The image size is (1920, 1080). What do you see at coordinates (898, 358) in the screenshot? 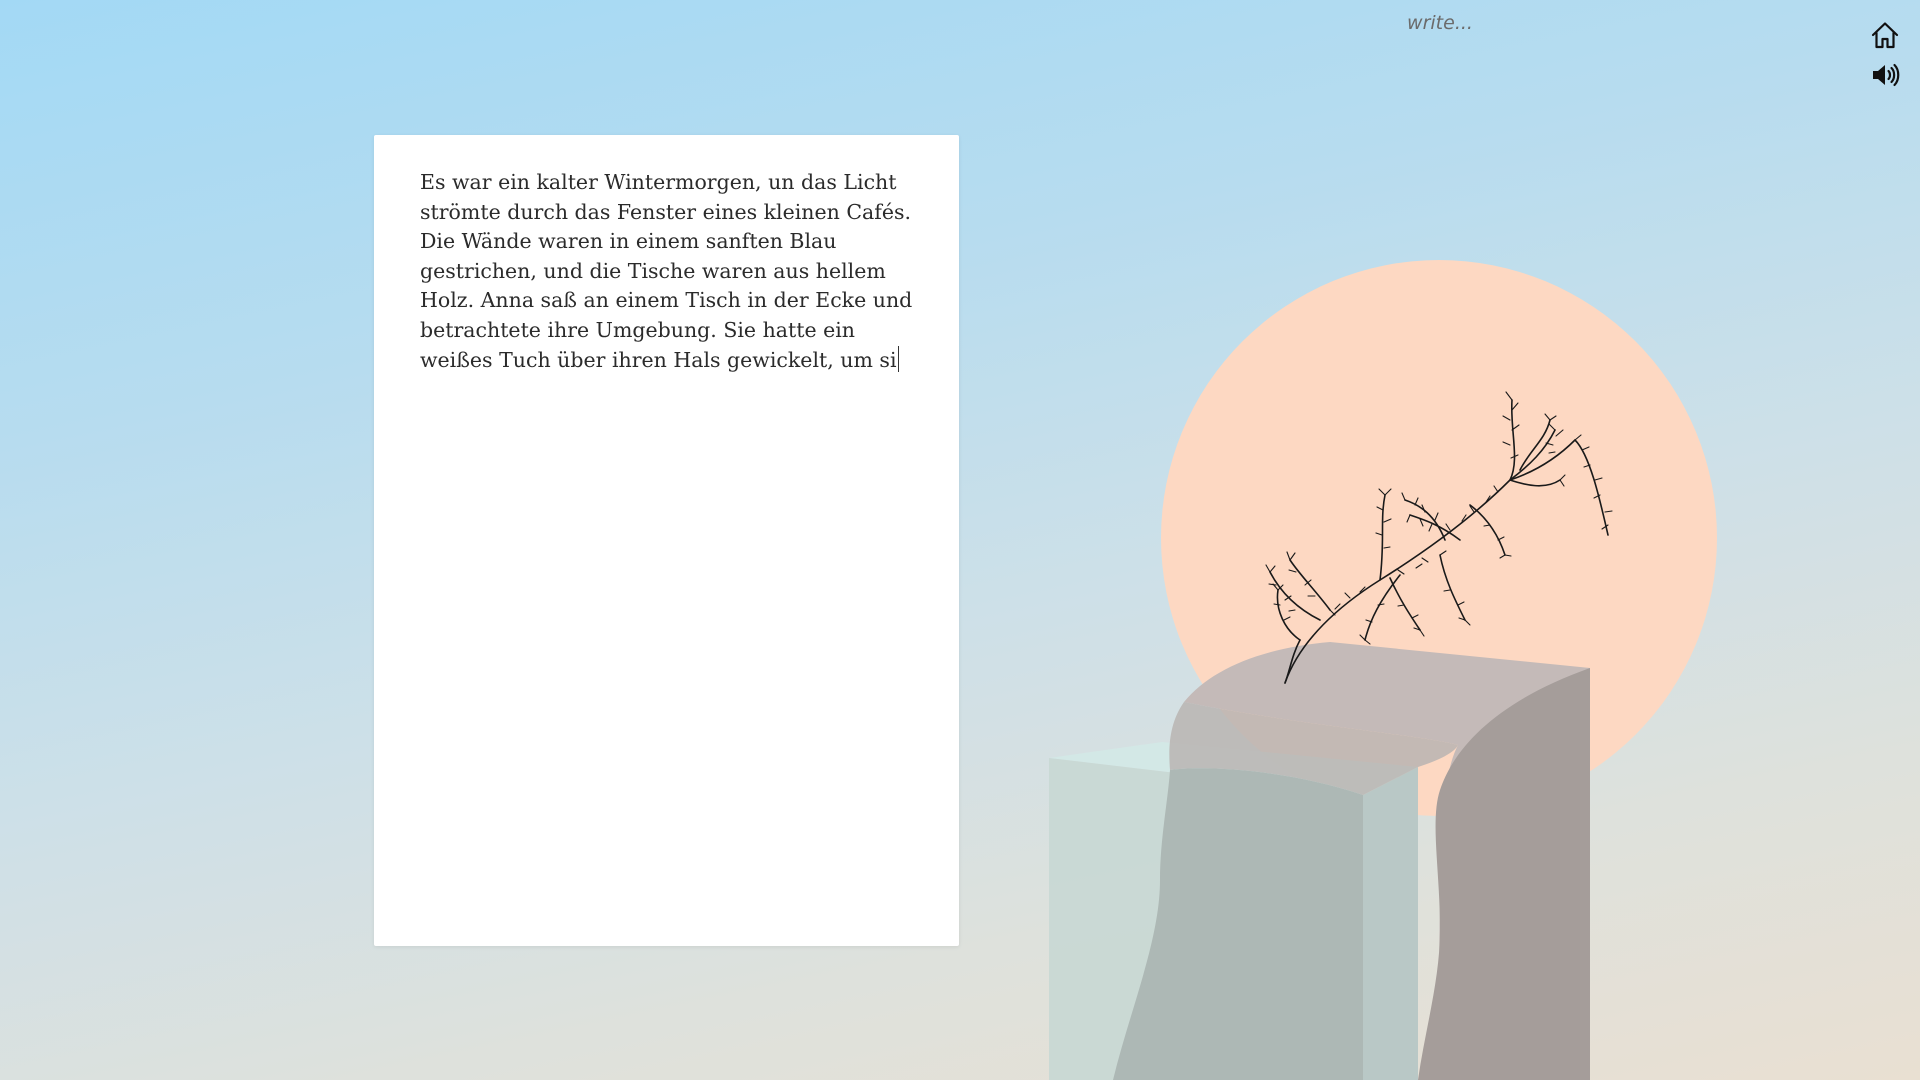
I see `text-caret` at bounding box center [898, 358].